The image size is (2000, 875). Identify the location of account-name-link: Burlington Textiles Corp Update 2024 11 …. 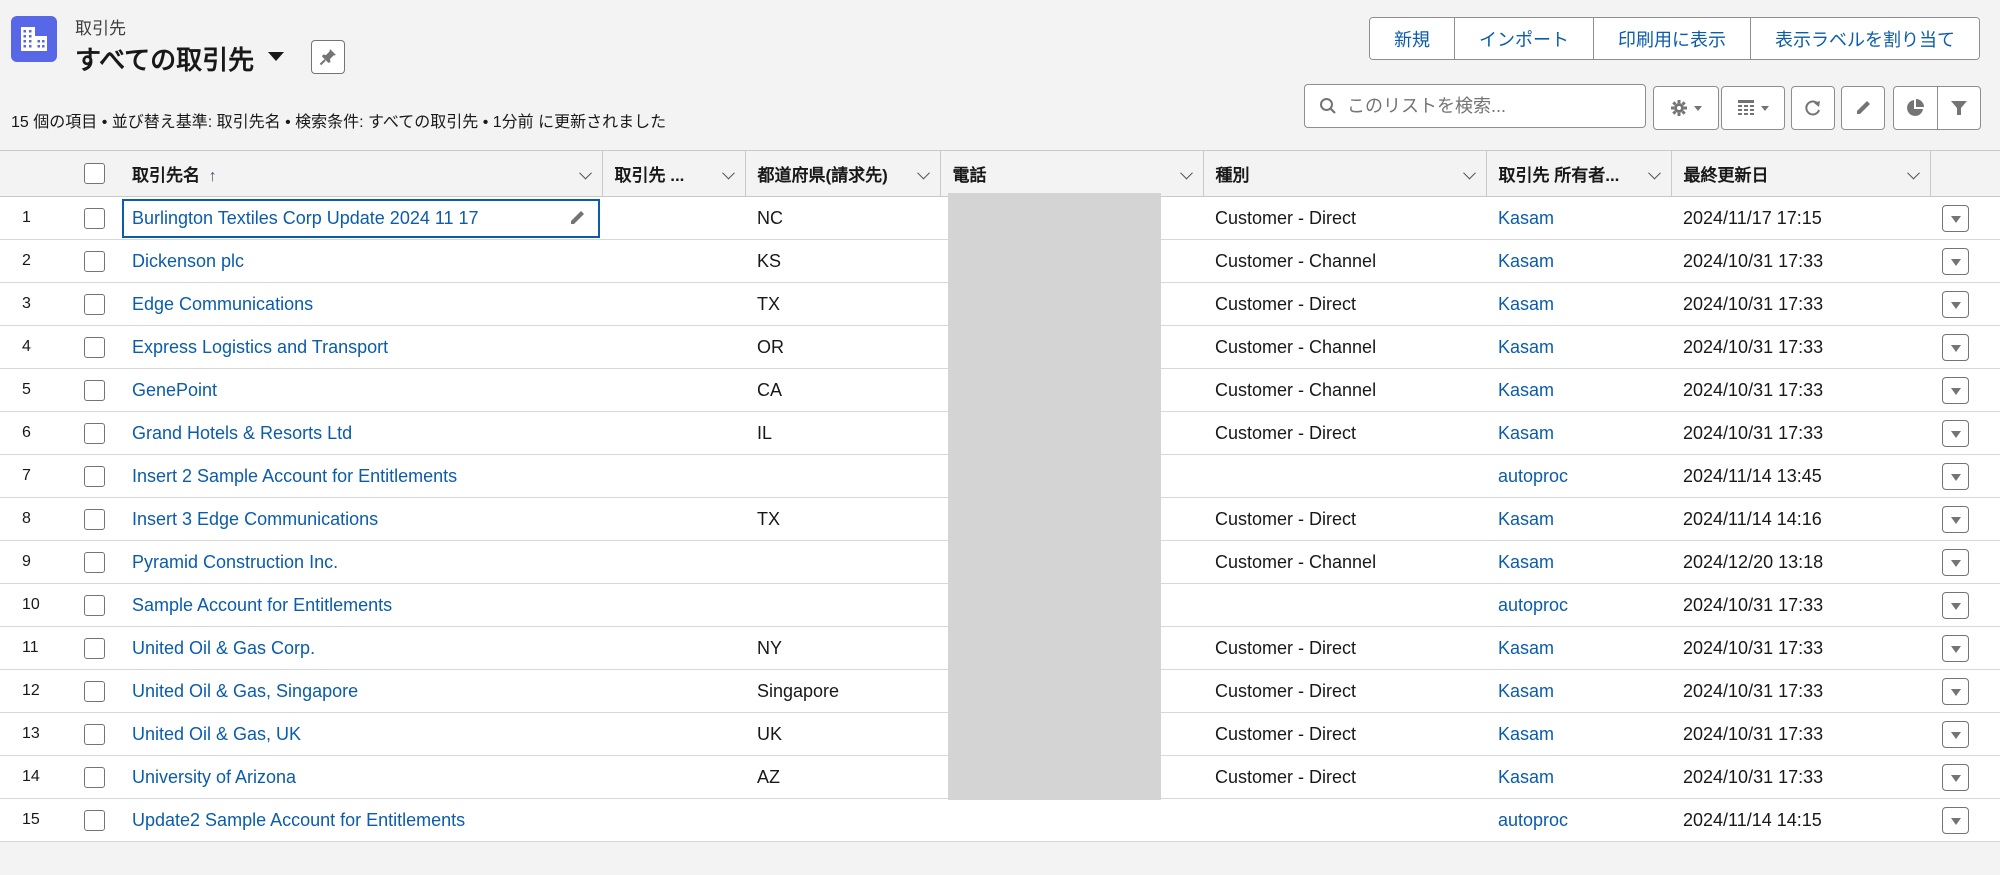
(305, 218).